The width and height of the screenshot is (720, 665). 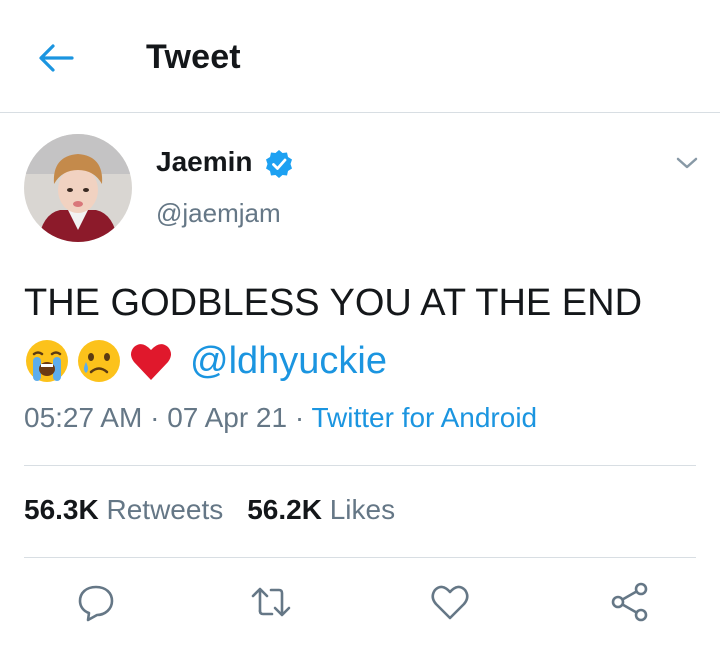 What do you see at coordinates (279, 164) in the screenshot?
I see `verified-badge-icon` at bounding box center [279, 164].